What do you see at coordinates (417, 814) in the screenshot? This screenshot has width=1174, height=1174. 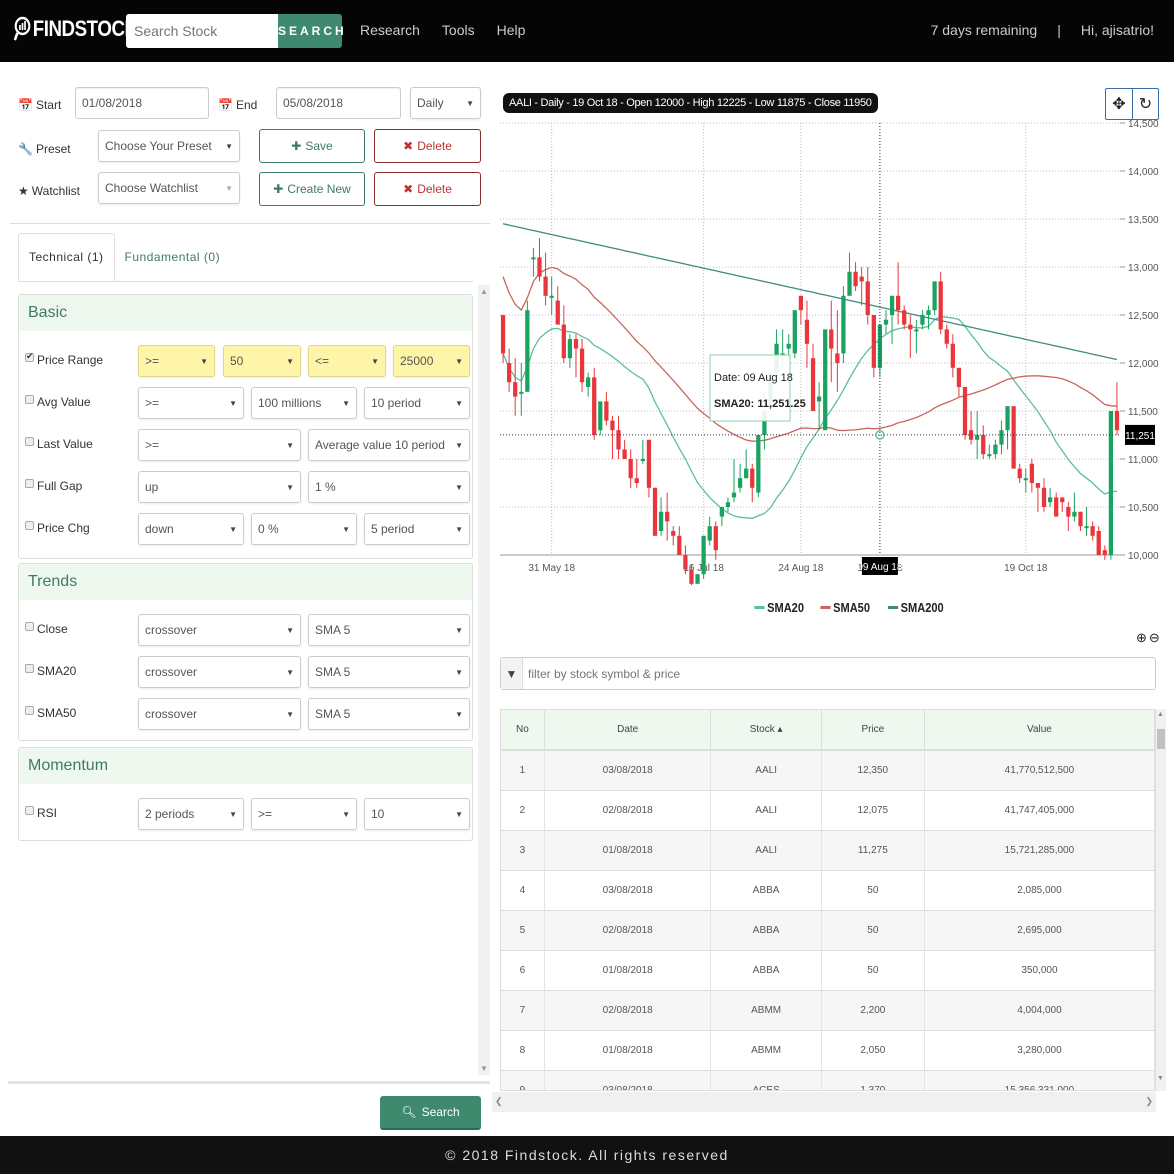 I see `rsi-value: 10 ▼` at bounding box center [417, 814].